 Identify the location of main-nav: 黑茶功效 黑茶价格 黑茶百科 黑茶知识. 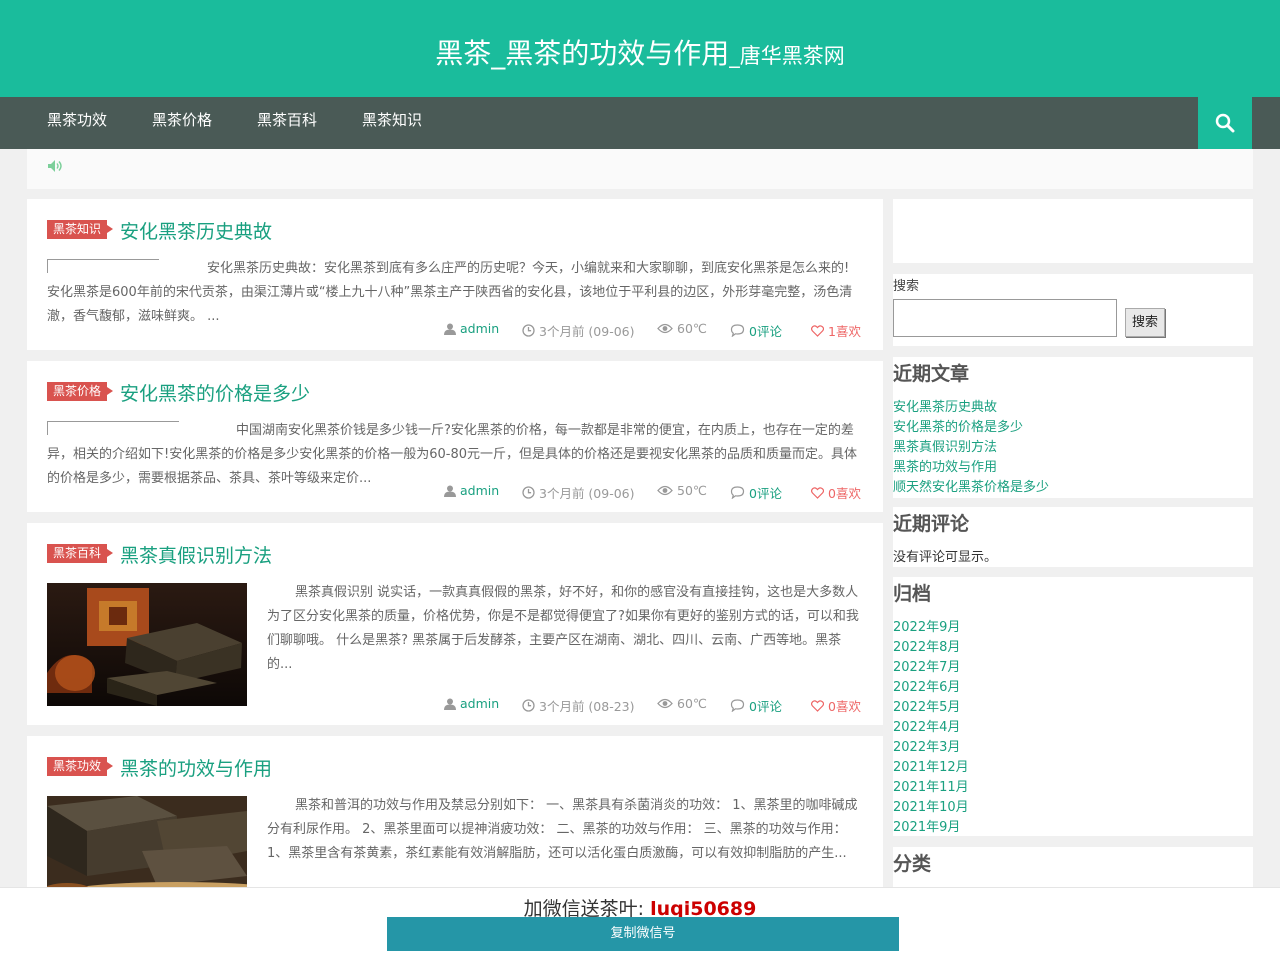
(640, 123).